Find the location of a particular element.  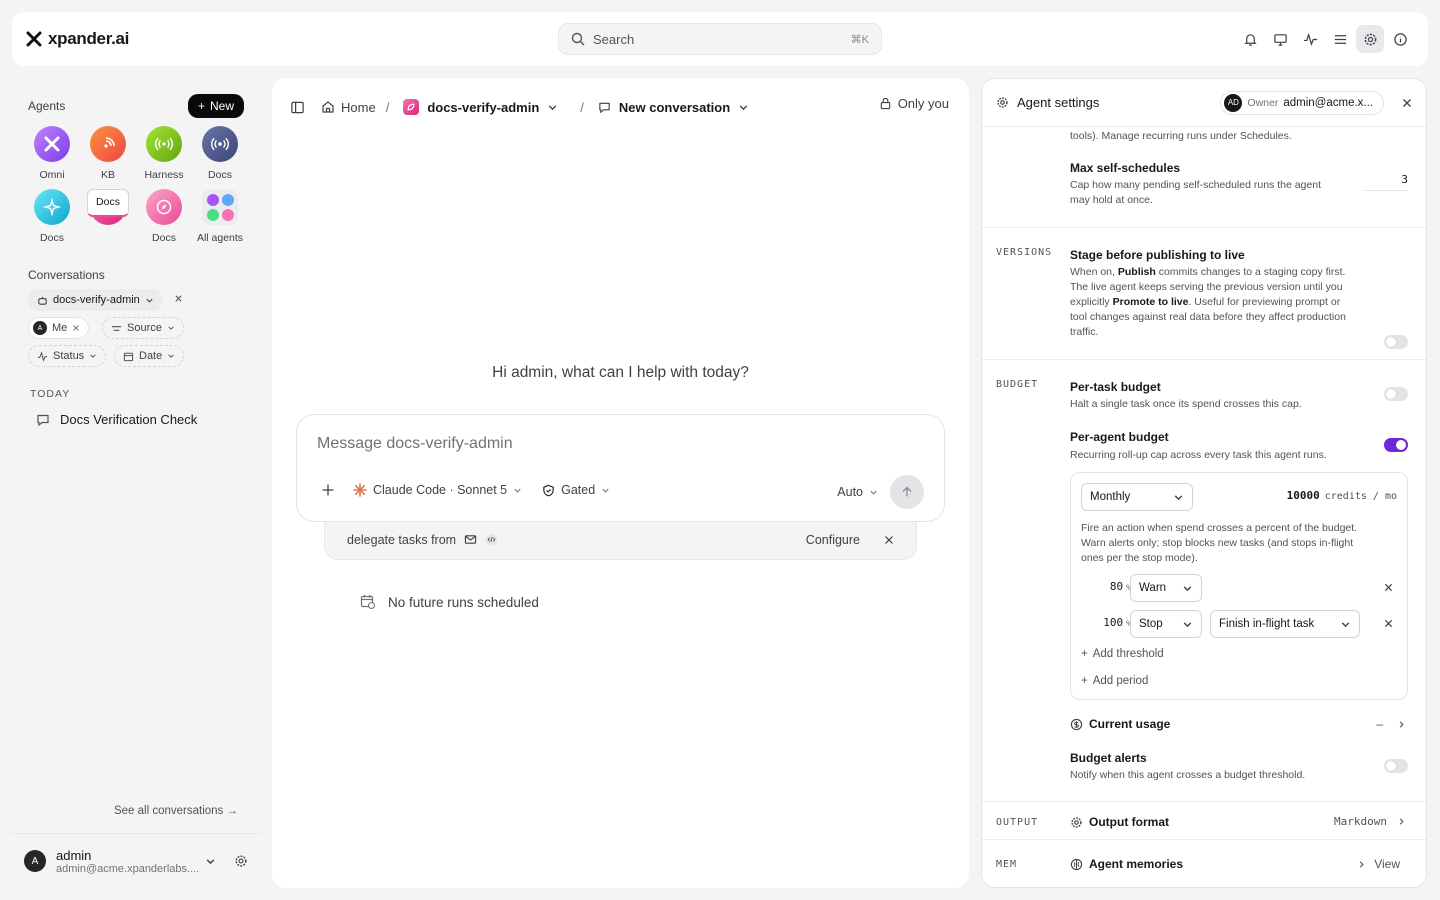

filter-source-chip: Source is located at coordinates (143, 328).